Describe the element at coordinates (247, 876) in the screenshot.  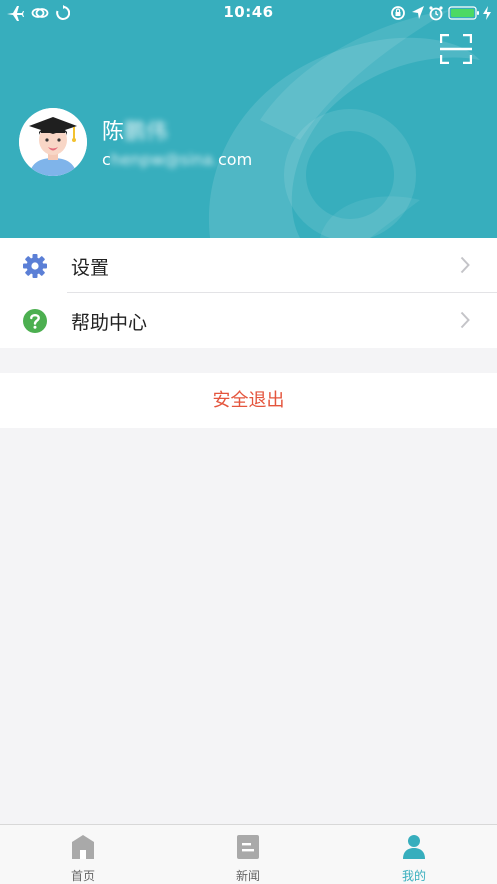
I see `tab-news-label: 新闻` at that location.